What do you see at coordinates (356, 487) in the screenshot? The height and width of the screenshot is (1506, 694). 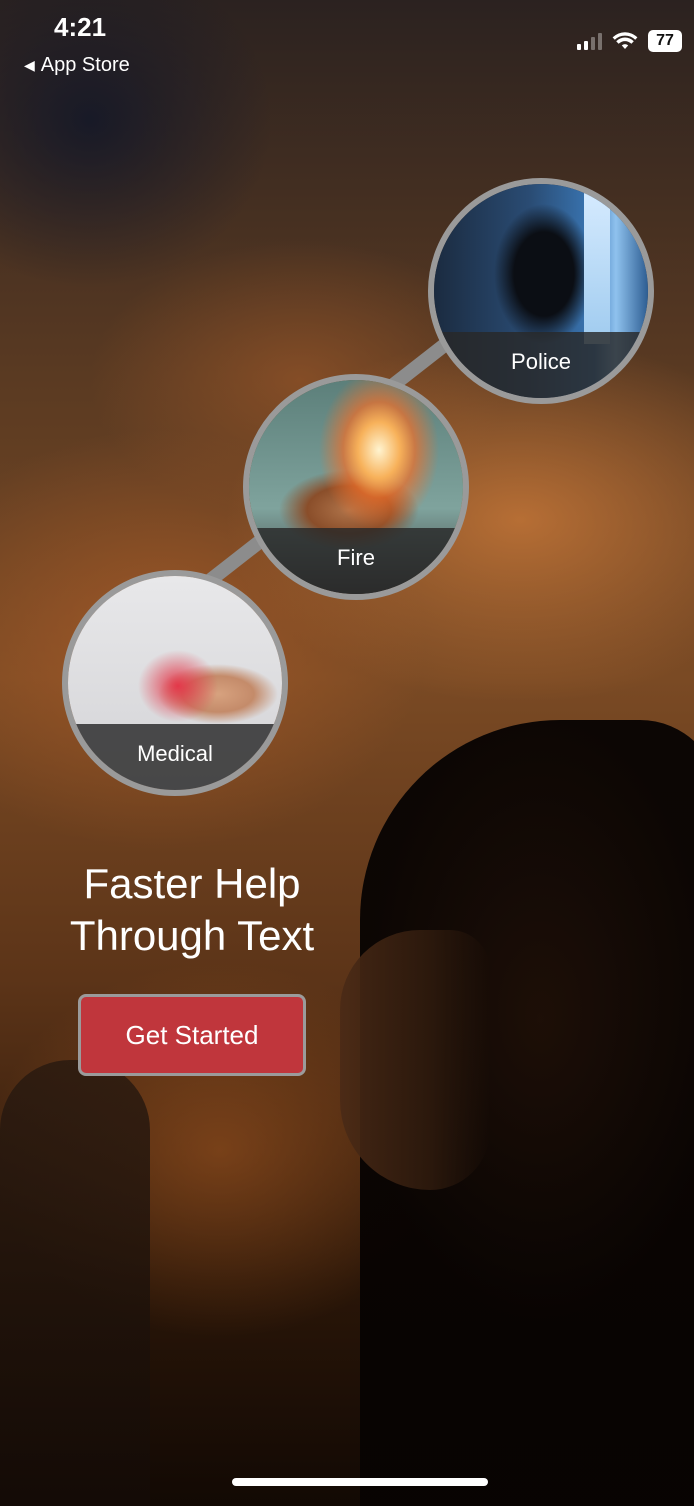 I see `fire-circle: Fire` at bounding box center [356, 487].